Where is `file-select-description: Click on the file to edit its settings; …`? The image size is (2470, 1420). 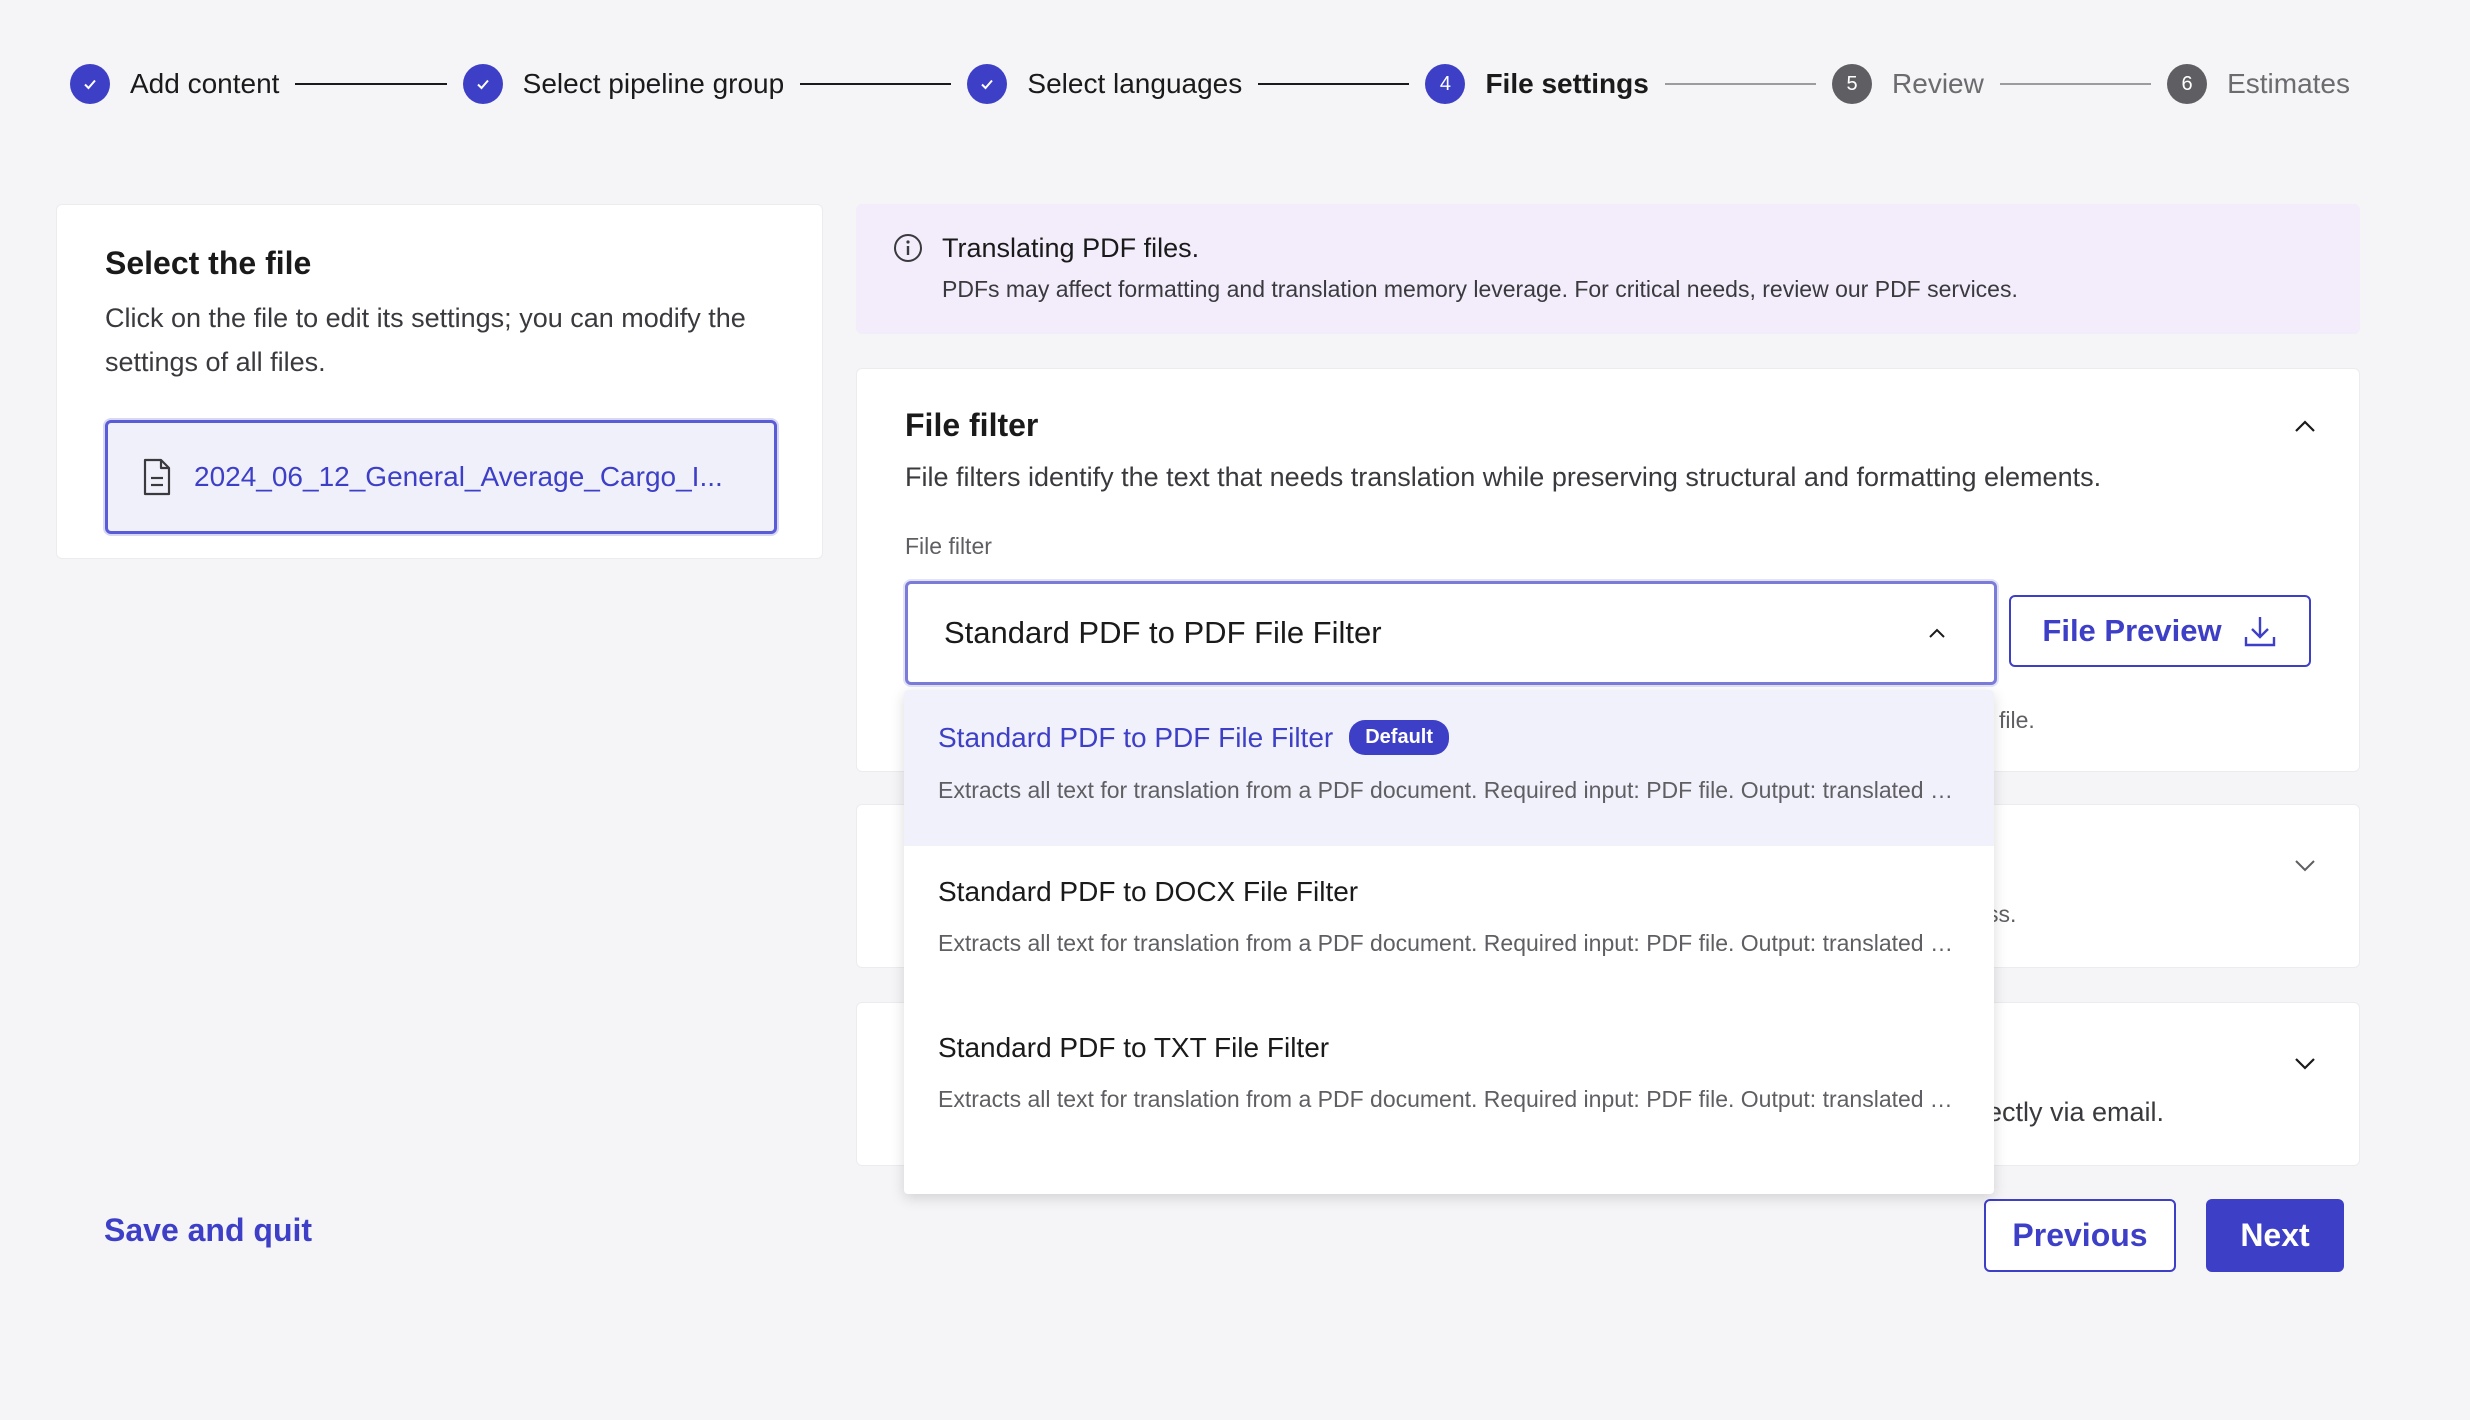 file-select-description: Click on the file to edit its settings; … is located at coordinates (425, 340).